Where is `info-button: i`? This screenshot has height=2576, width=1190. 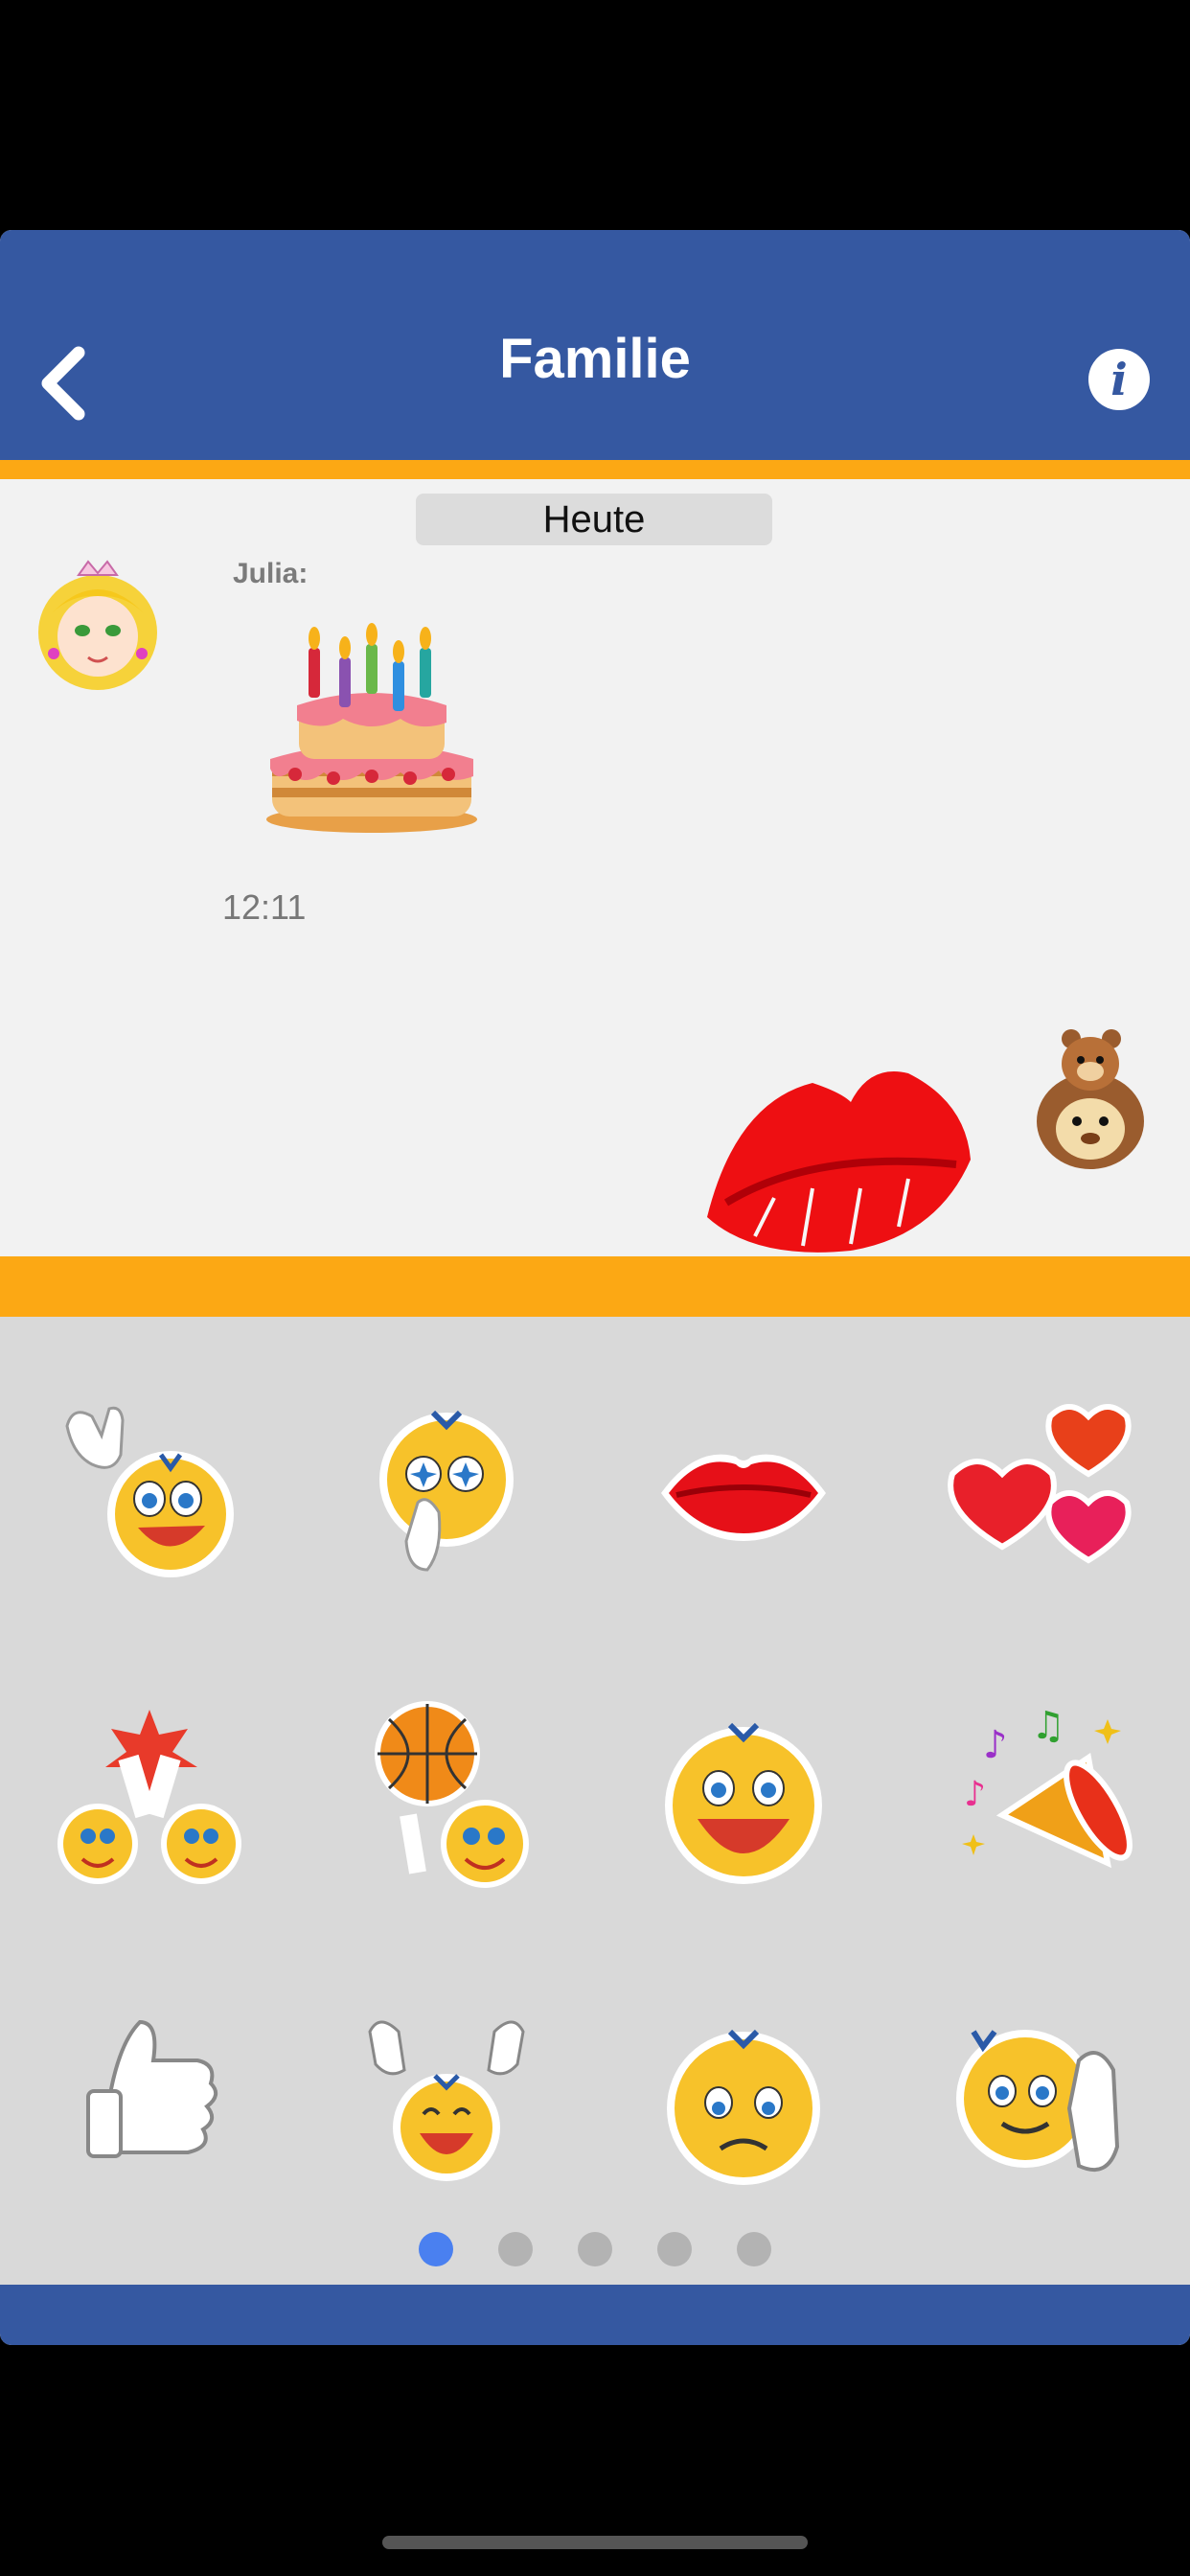 info-button: i is located at coordinates (1119, 379).